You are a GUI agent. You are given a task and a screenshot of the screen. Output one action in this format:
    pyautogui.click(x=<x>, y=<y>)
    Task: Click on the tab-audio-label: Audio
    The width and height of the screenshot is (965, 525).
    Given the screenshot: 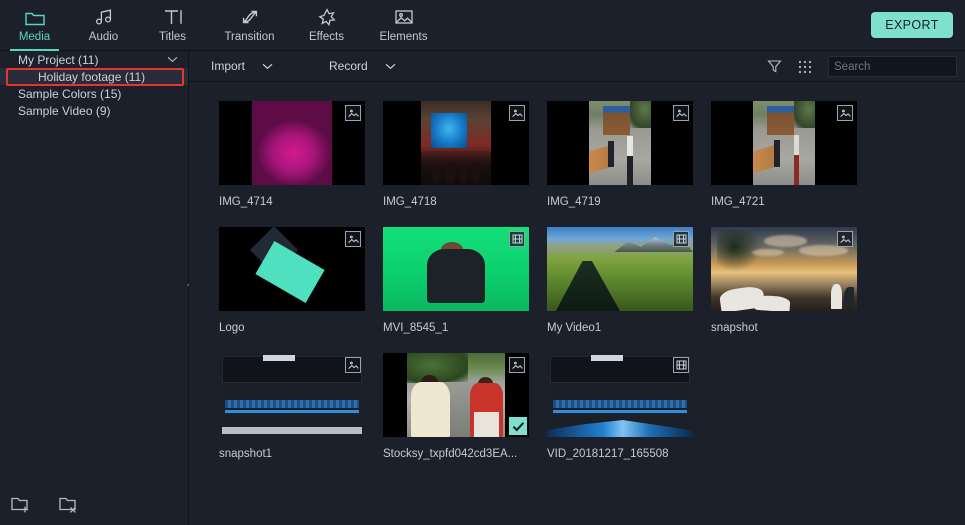 What is the action you would take?
    pyautogui.click(x=103, y=37)
    